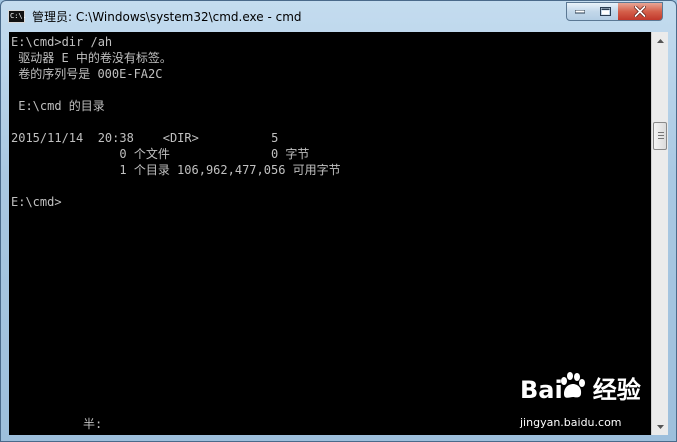 The height and width of the screenshot is (442, 677). I want to click on arrow-down-icon, so click(660, 426).